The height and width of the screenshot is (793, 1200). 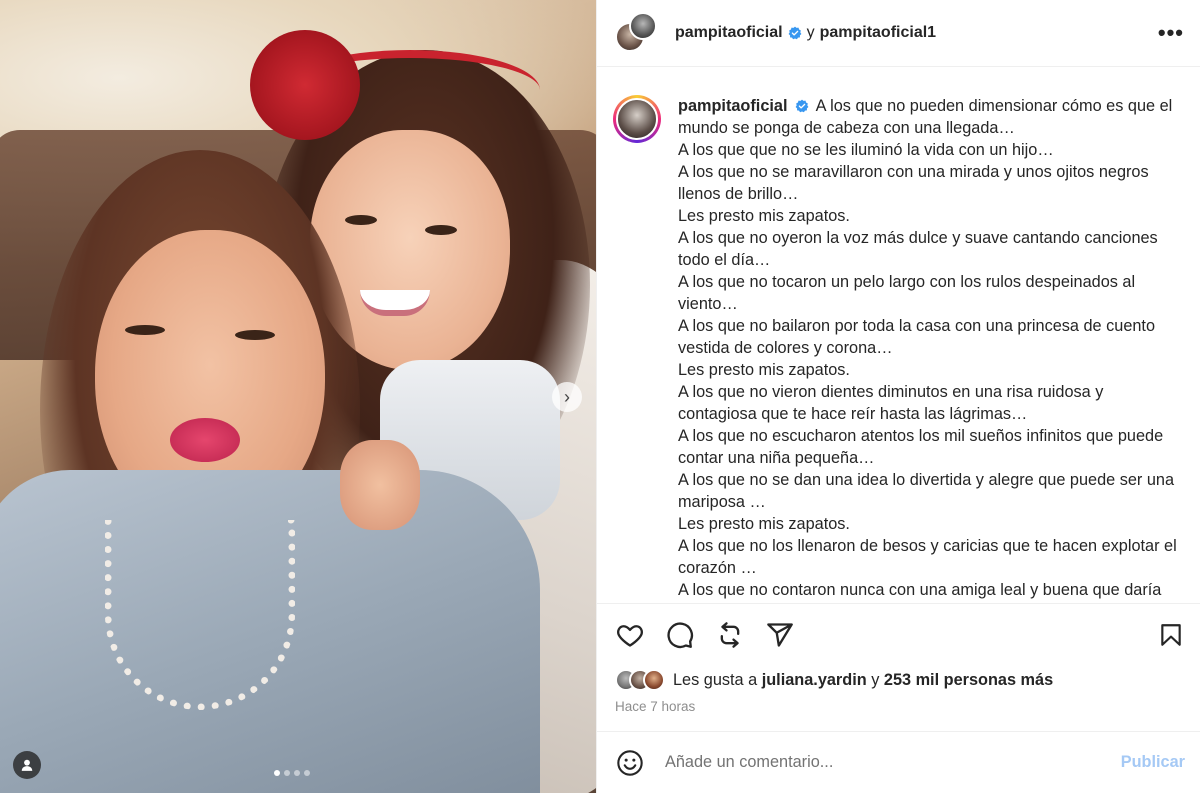 I want to click on post-timestamp: Hace 7 horas, so click(x=898, y=711).